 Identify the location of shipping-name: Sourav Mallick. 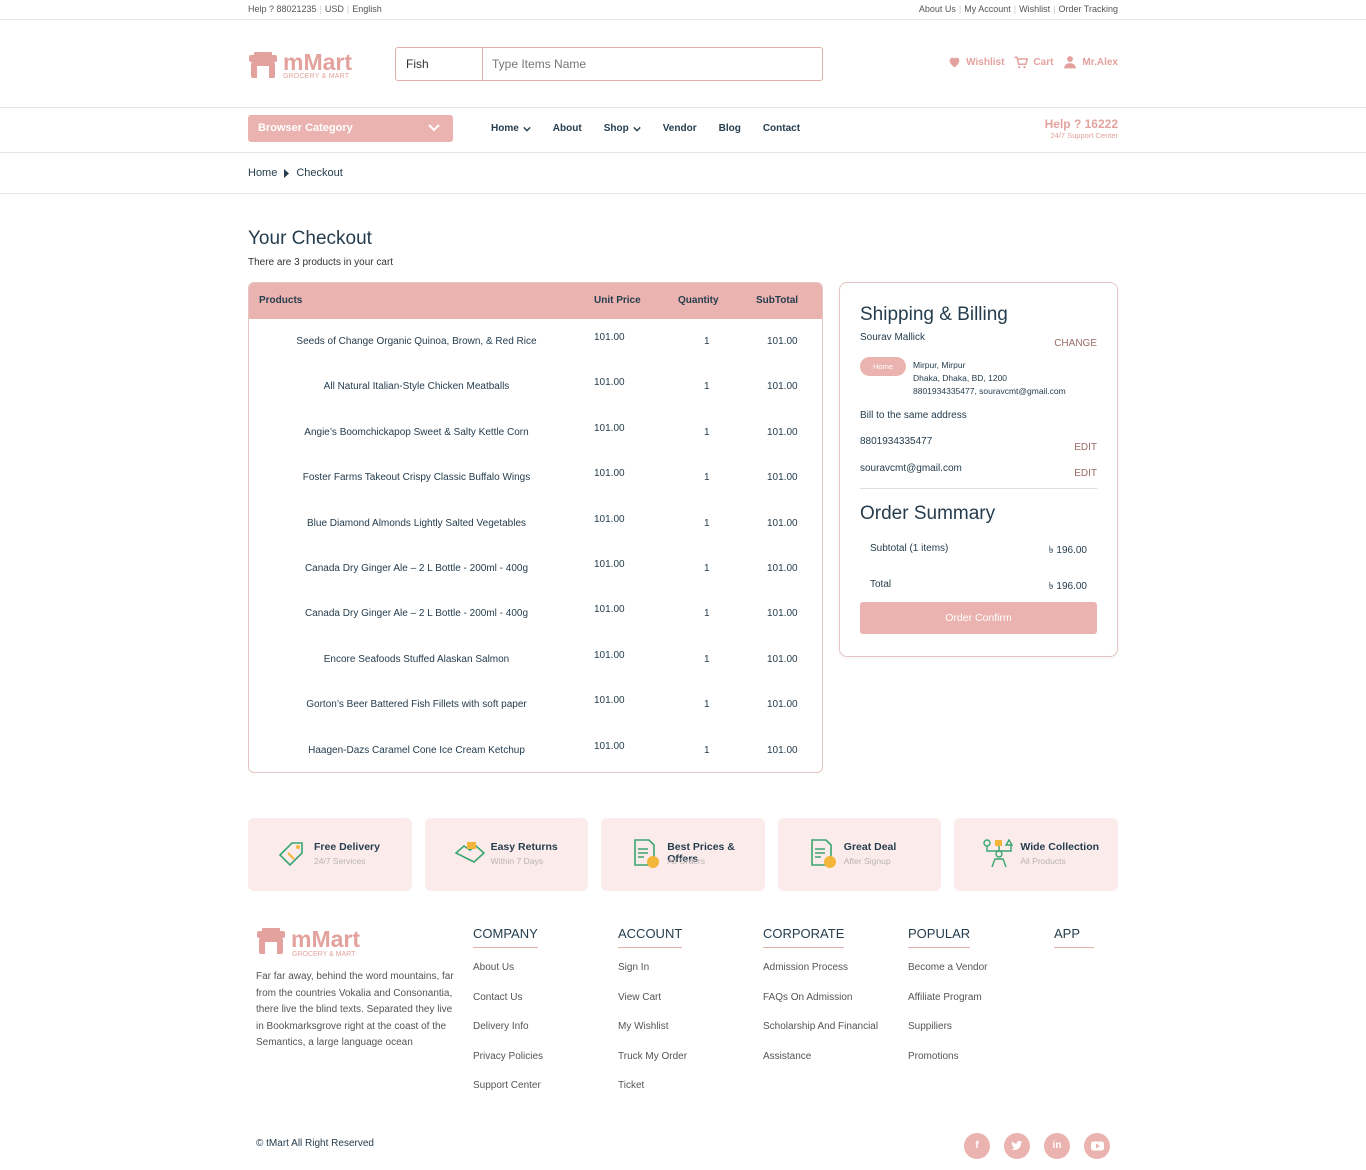
(893, 337).